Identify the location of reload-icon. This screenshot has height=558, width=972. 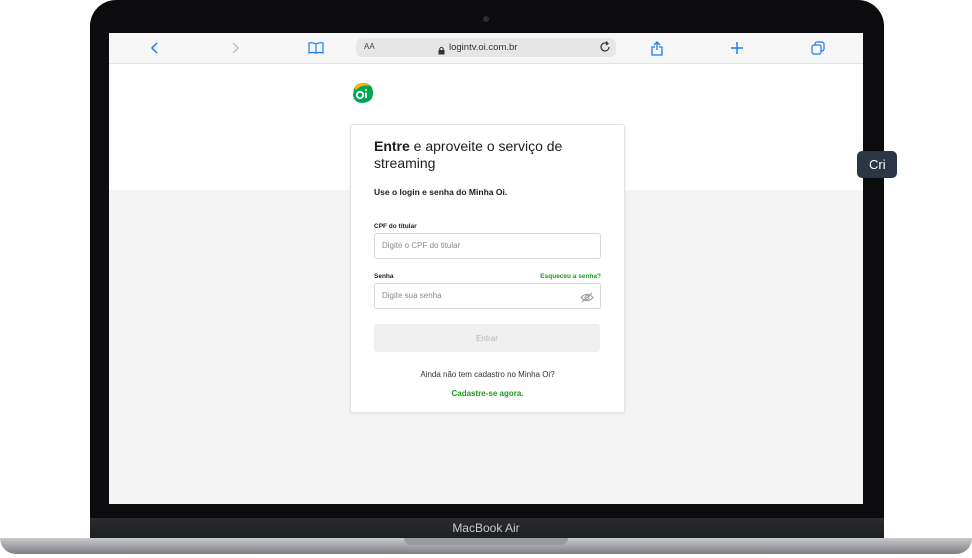
(605, 49).